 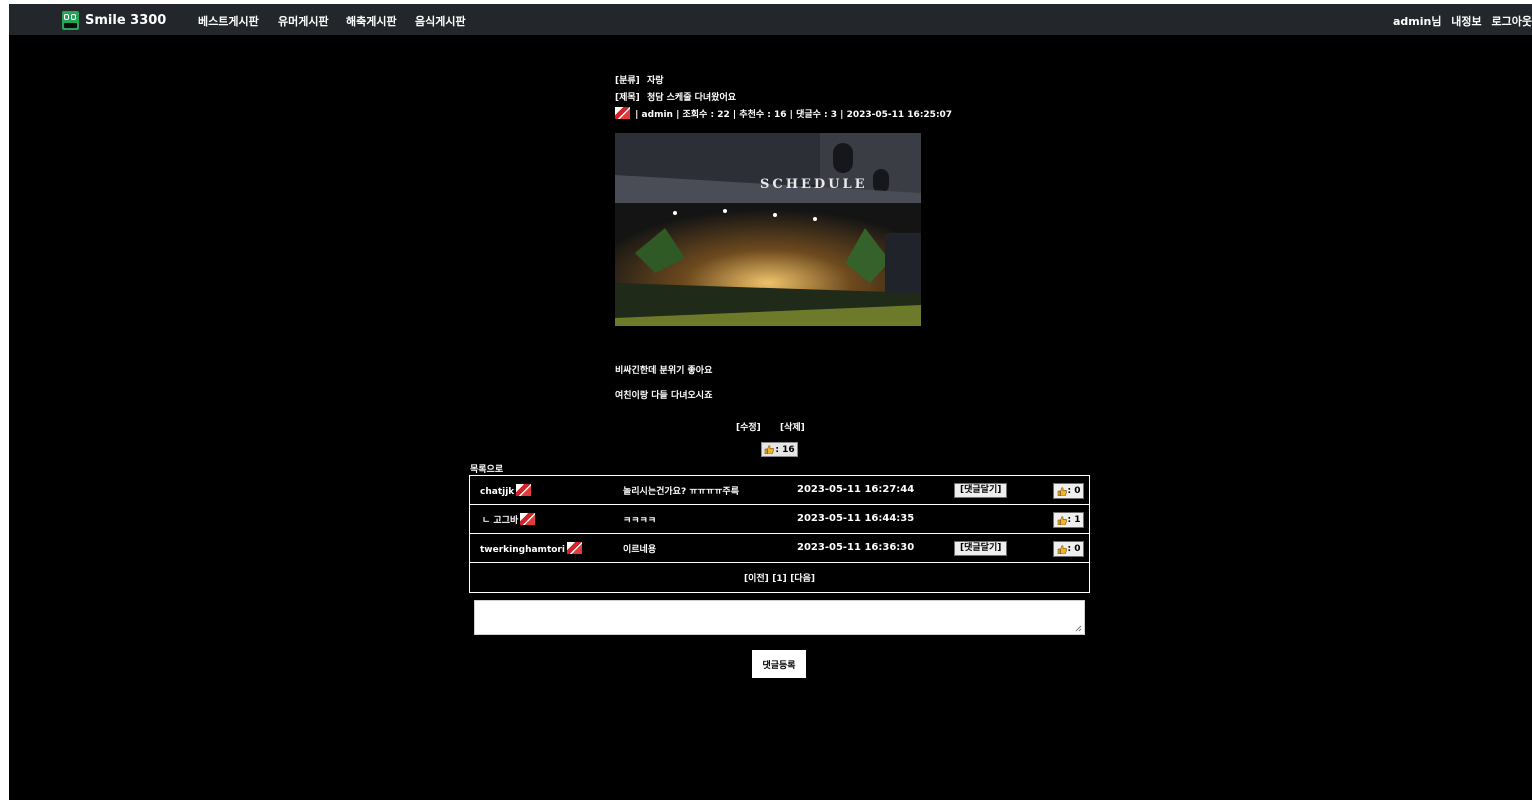 I want to click on comment-text: ㅋㅋㅋㅋ, so click(x=640, y=521).